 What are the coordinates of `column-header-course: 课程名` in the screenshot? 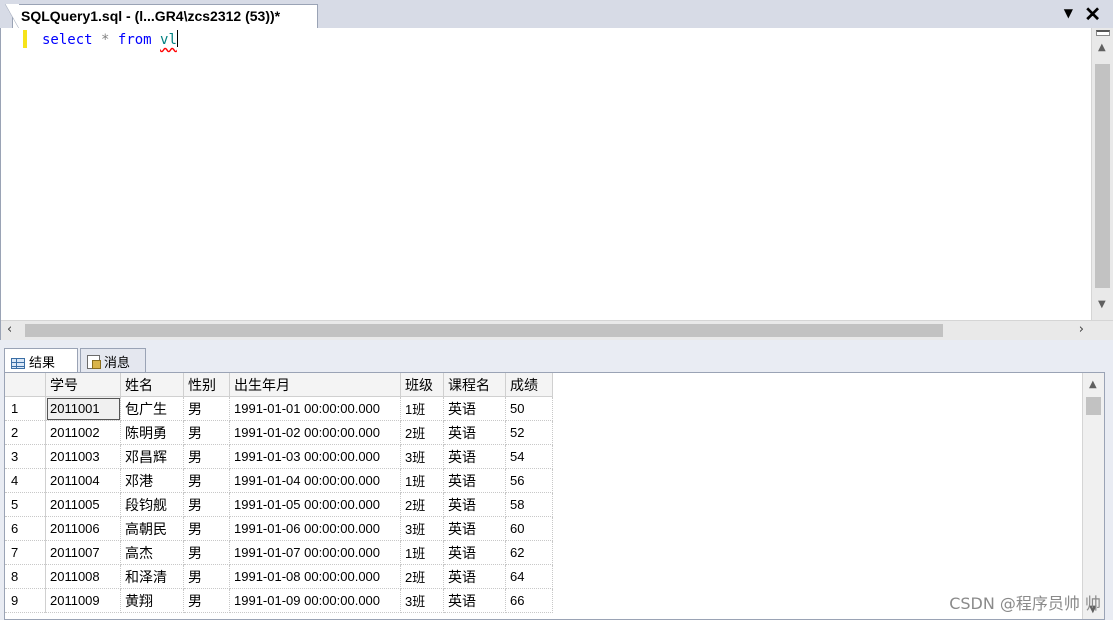 It's located at (474, 385).